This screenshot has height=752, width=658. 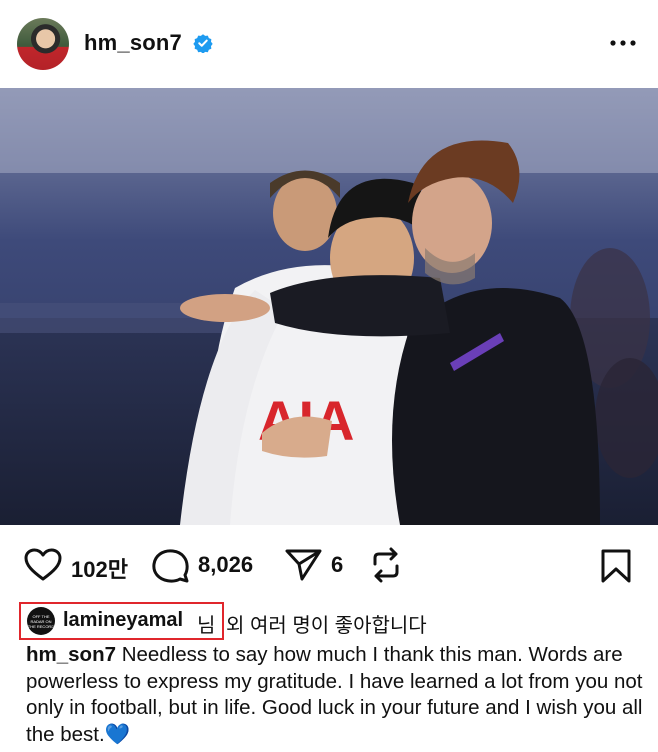 I want to click on comment-bubble-icon, so click(x=171, y=566).